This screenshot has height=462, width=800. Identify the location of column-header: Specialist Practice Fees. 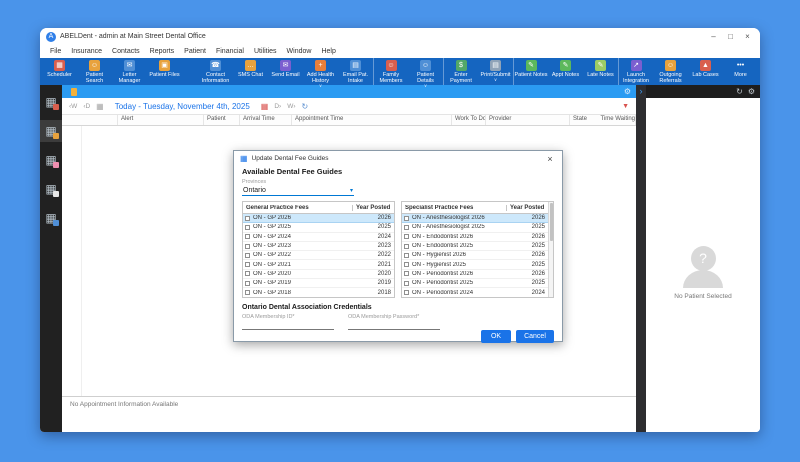
(454, 208).